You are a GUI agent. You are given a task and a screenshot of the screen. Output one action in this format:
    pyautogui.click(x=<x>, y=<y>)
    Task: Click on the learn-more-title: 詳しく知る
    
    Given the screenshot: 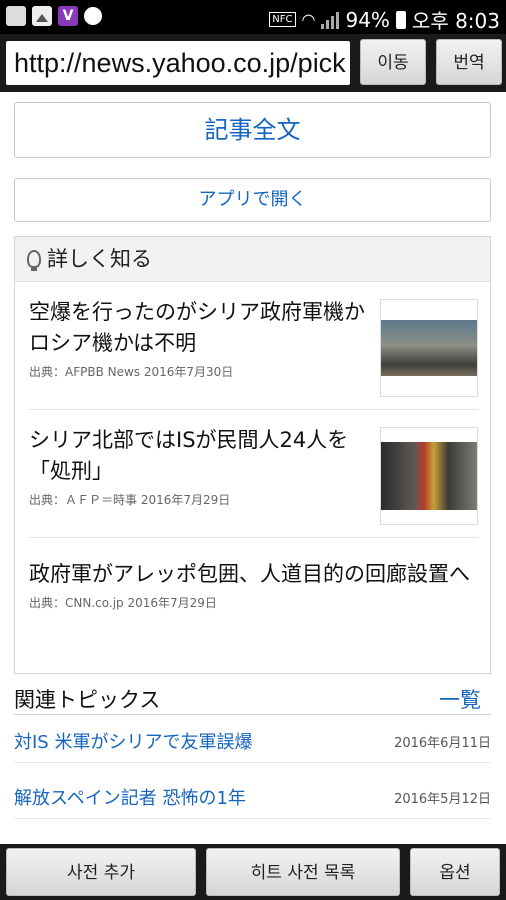 What is the action you would take?
    pyautogui.click(x=99, y=259)
    